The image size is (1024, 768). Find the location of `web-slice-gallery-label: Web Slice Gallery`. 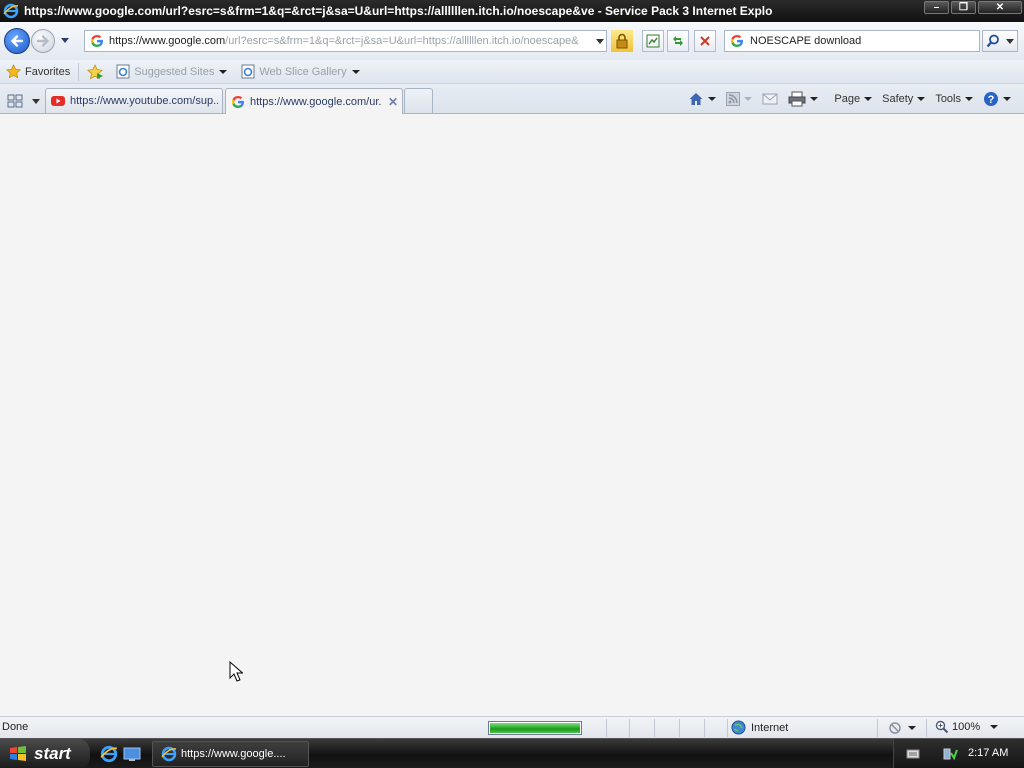

web-slice-gallery-label: Web Slice Gallery is located at coordinates (303, 71).